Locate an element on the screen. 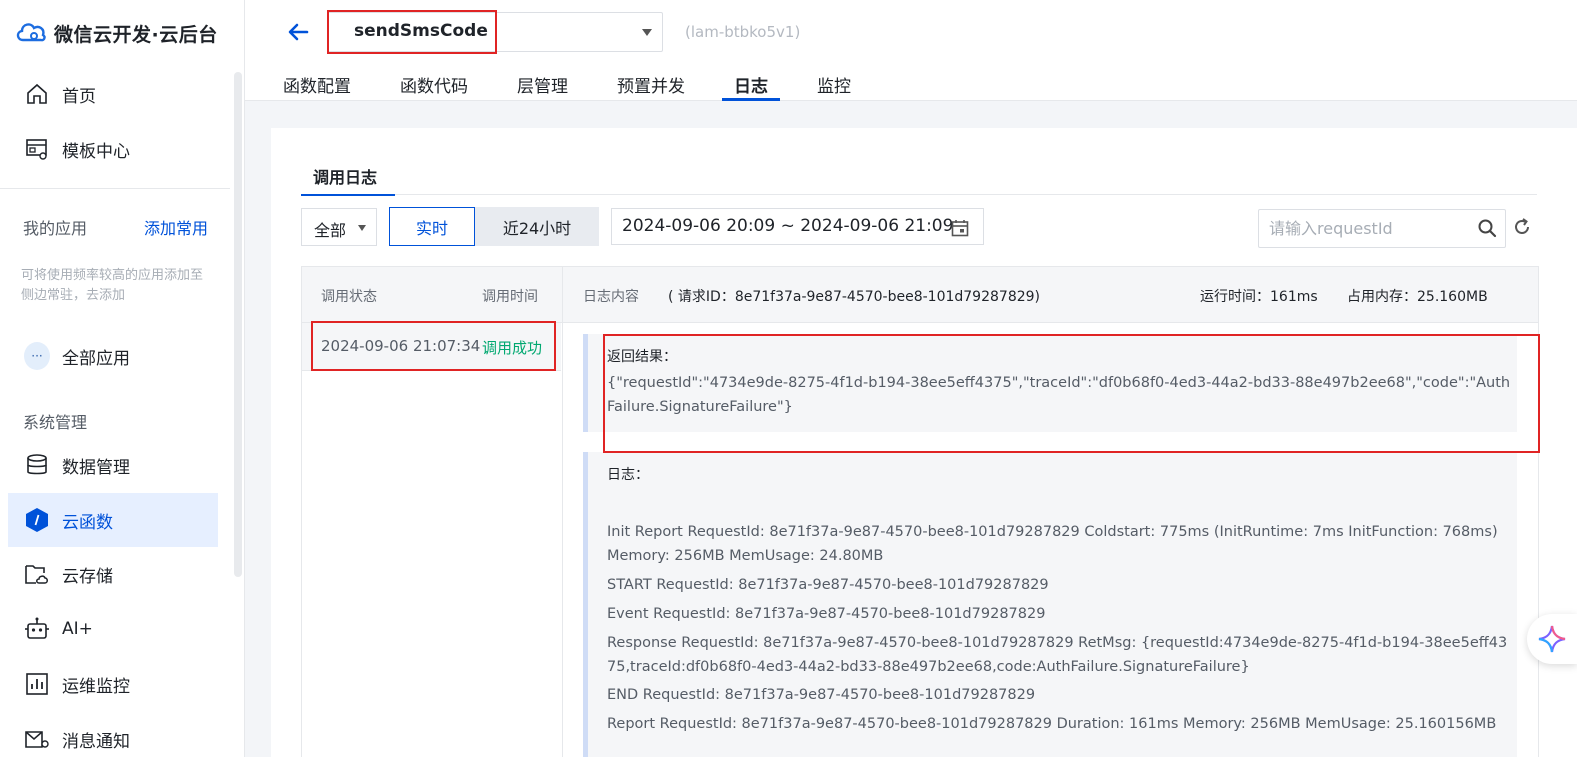 Image resolution: width=1577 pixels, height=757 pixels. refresh-button is located at coordinates (1522, 229).